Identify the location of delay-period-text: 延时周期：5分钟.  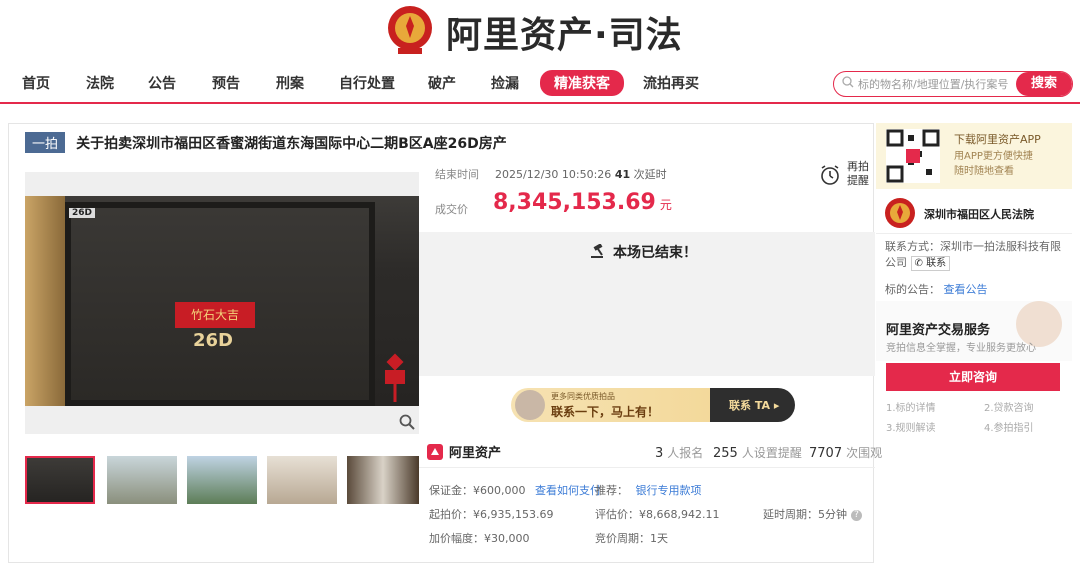
(805, 514).